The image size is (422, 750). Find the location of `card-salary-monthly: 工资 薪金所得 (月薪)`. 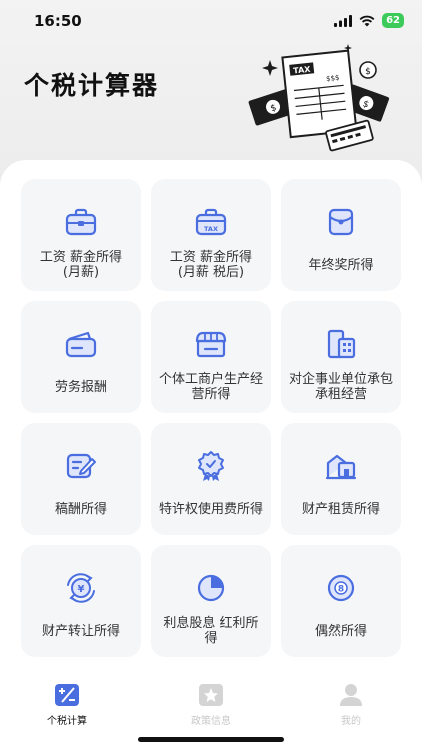

card-salary-monthly: 工资 薪金所得 (月薪) is located at coordinates (81, 235).